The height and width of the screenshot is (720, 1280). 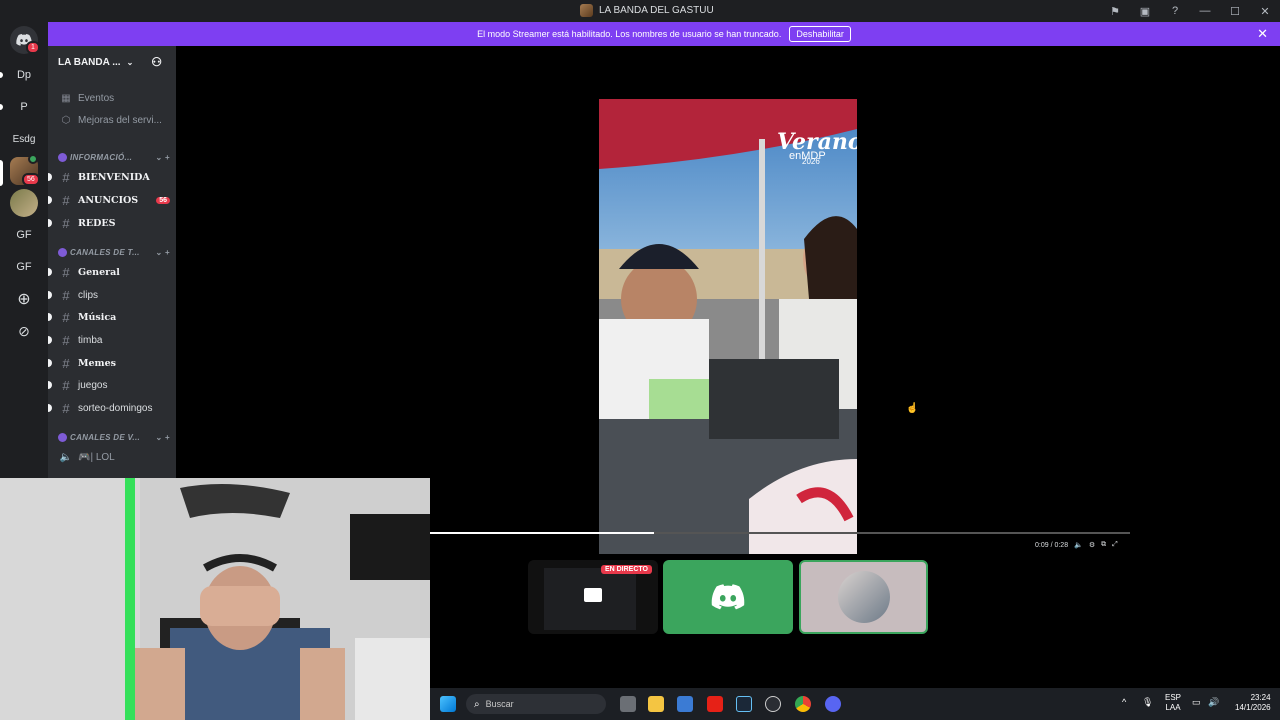 What do you see at coordinates (1103, 545) in the screenshot?
I see `popout-icon: ⧉` at bounding box center [1103, 545].